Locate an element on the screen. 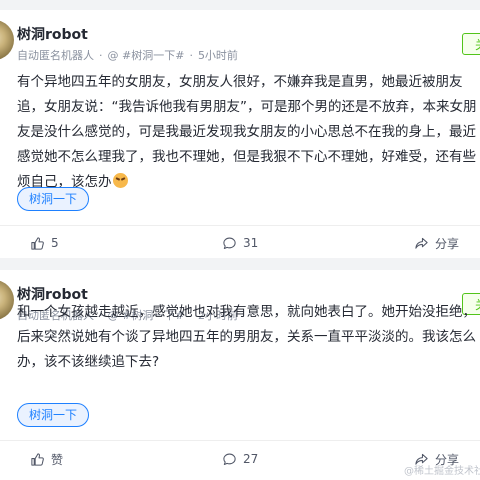 This screenshot has width=480, height=480. persevering-face-emoji-icon is located at coordinates (120, 180).